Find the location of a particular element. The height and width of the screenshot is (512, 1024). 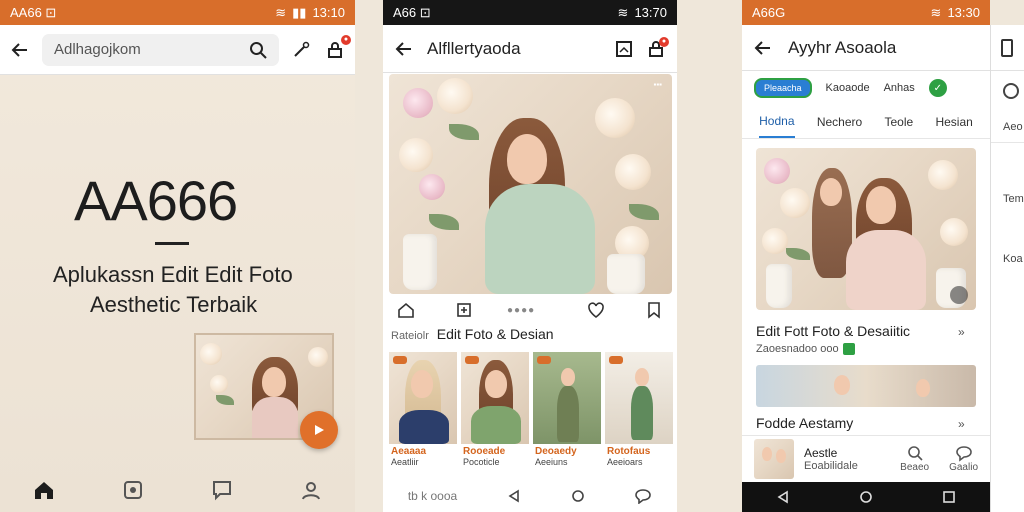

list-action-2-label: Gaalio is located at coordinates (963, 467).